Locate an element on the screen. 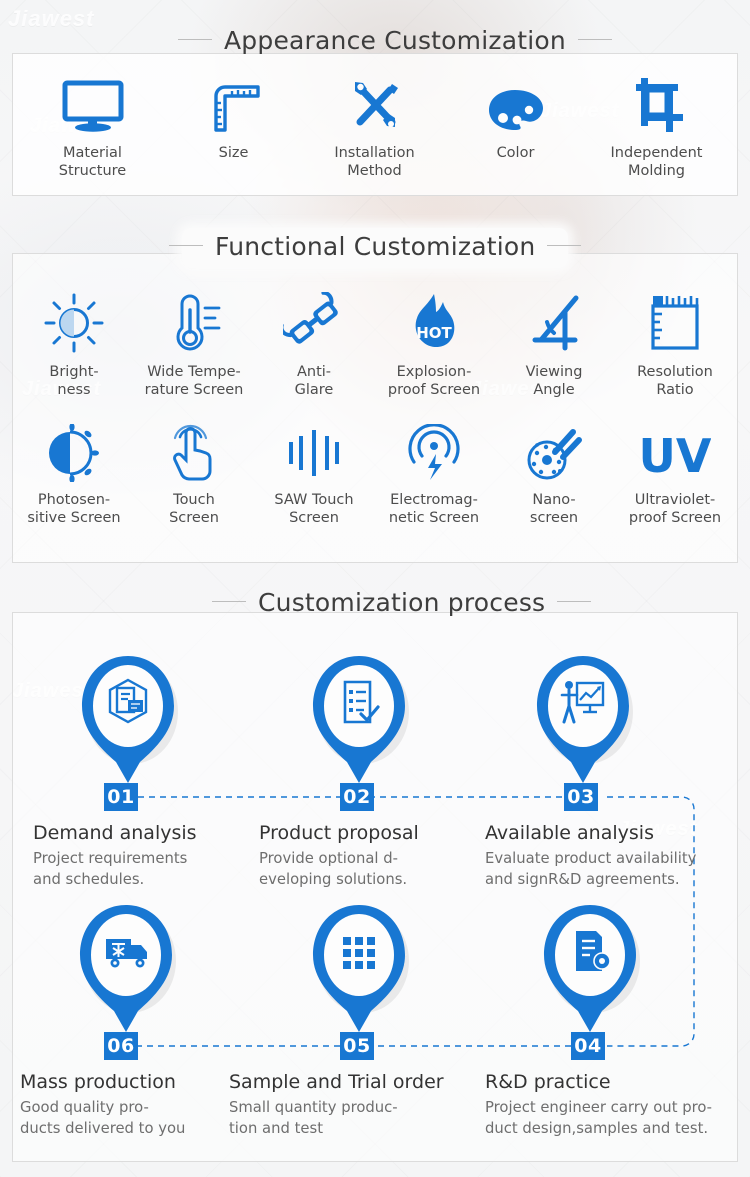  process-badge-05: 05 is located at coordinates (357, 1046).